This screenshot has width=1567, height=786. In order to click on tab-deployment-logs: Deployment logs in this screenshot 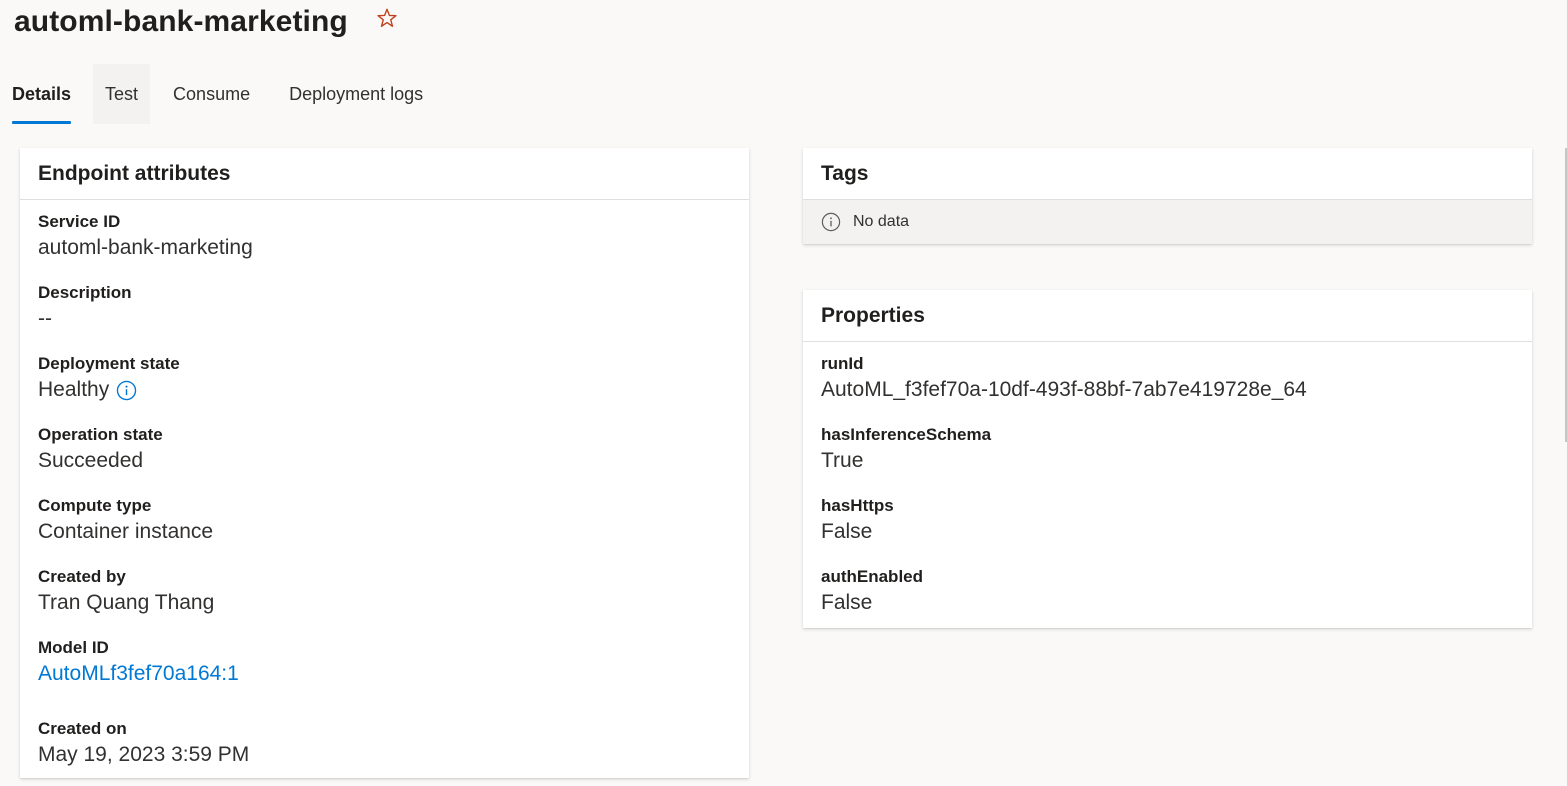, I will do `click(356, 94)`.